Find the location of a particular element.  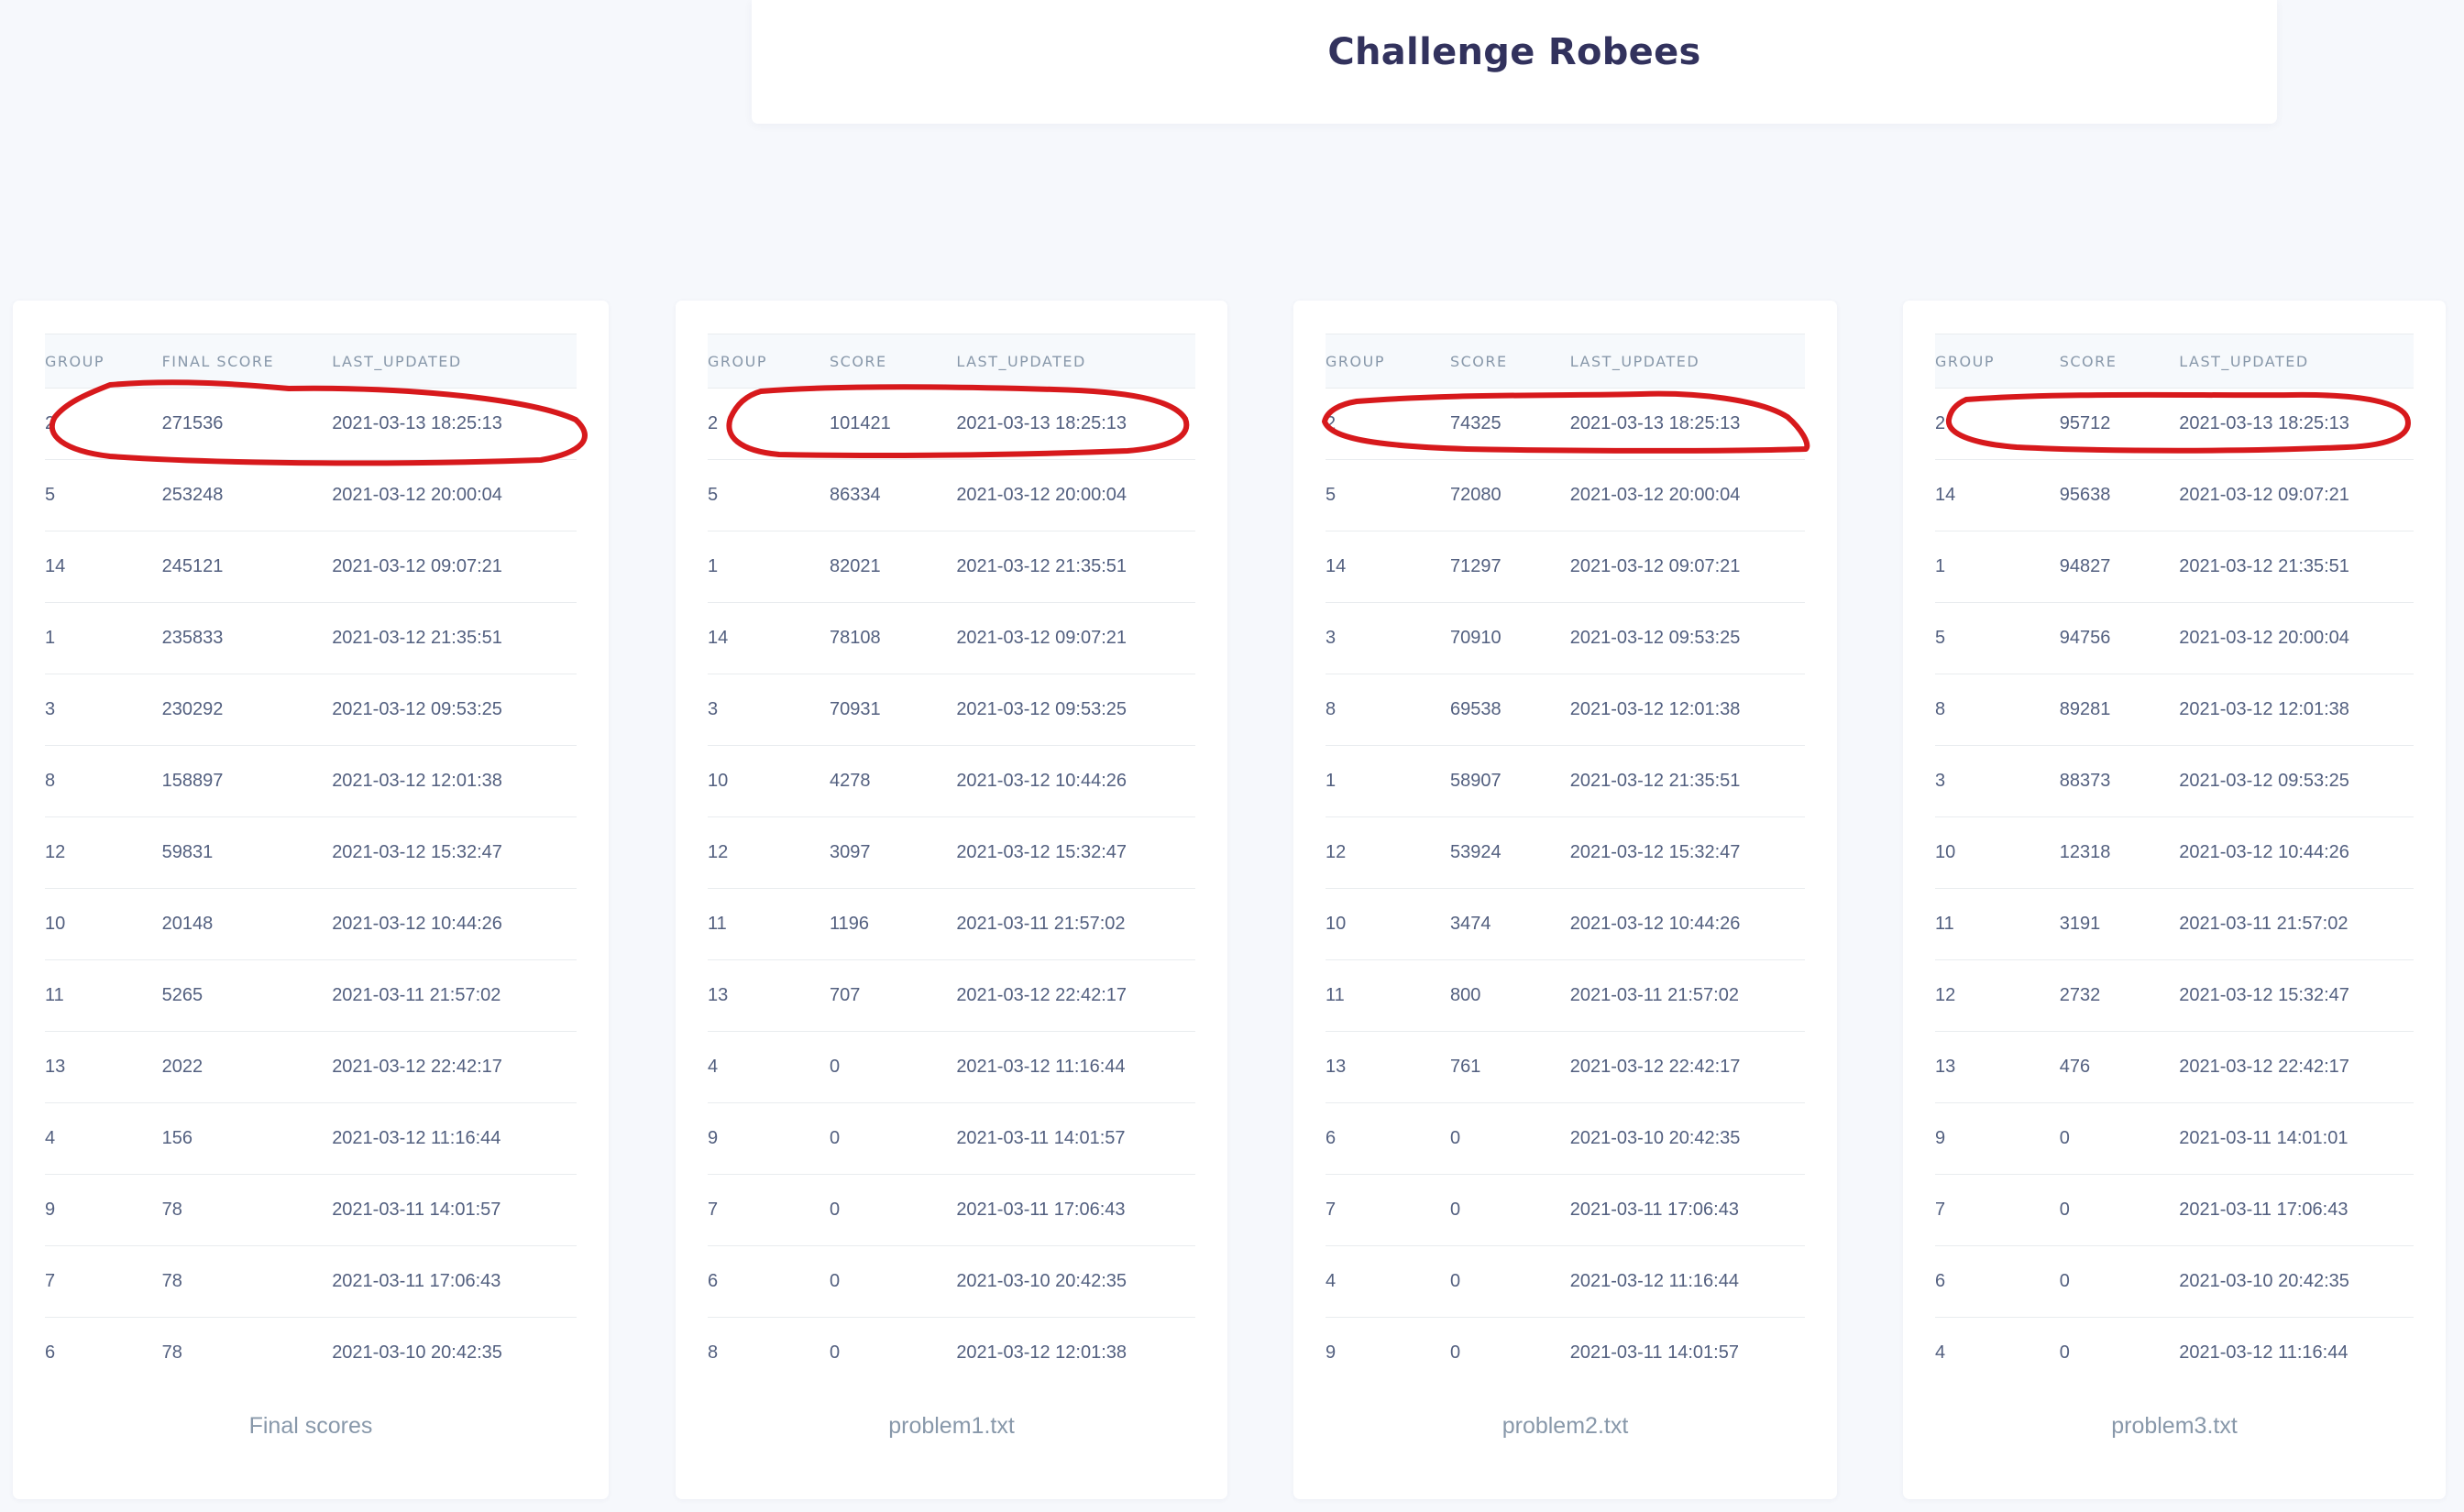

cell-score: 476 is located at coordinates (2119, 1067).